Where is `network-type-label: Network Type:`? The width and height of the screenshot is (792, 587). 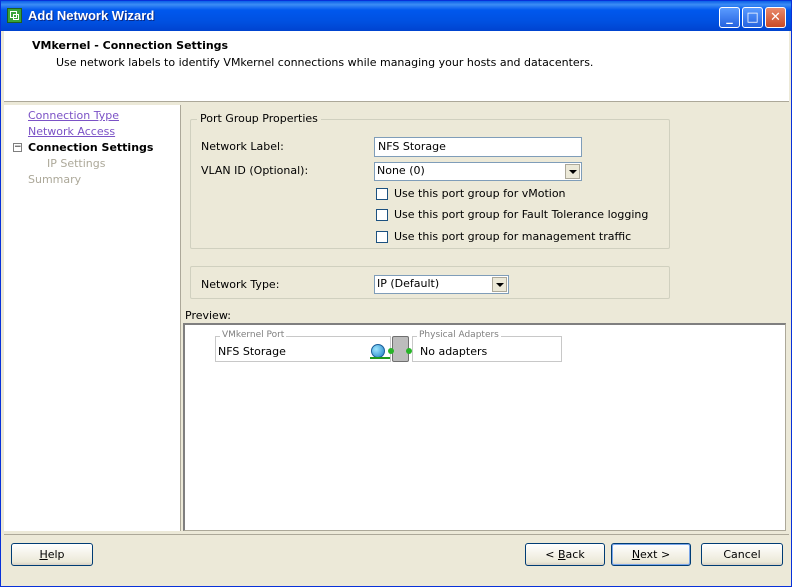
network-type-label: Network Type: is located at coordinates (240, 284).